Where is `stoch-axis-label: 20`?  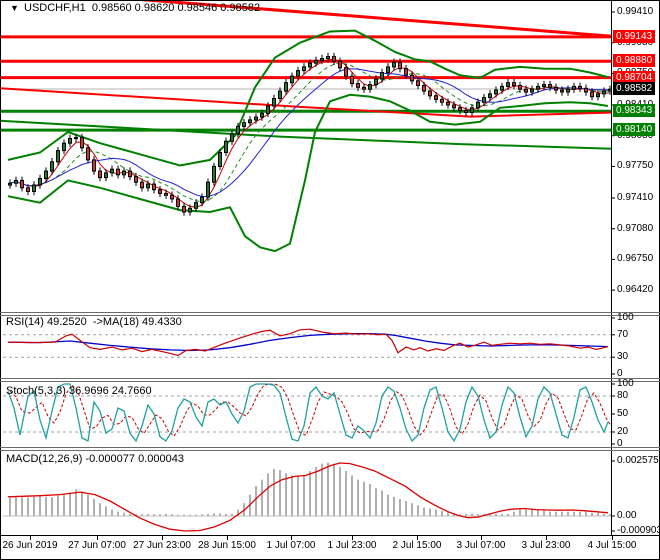 stoch-axis-label: 20 is located at coordinates (623, 431).